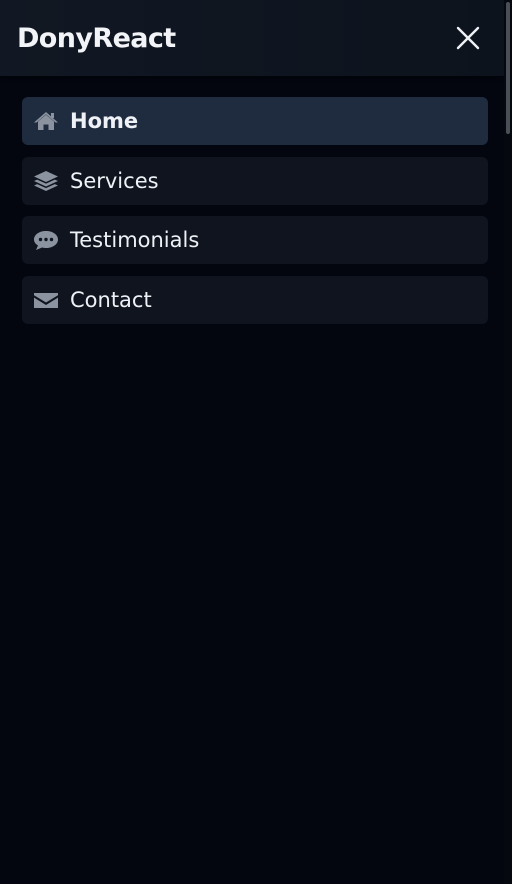 The width and height of the screenshot is (512, 884). Describe the element at coordinates (135, 240) in the screenshot. I see `nav-item-label: Testimonials` at that location.